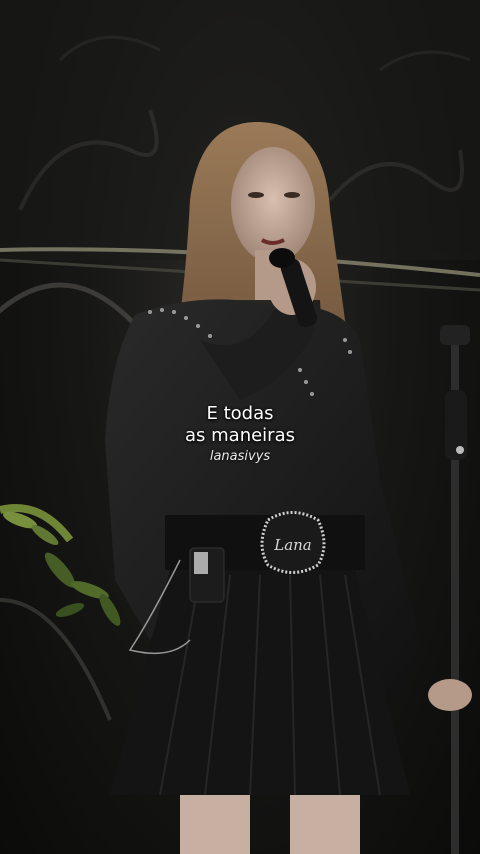 The width and height of the screenshot is (480, 854). I want to click on creator-handle: lanasivys, so click(240, 456).